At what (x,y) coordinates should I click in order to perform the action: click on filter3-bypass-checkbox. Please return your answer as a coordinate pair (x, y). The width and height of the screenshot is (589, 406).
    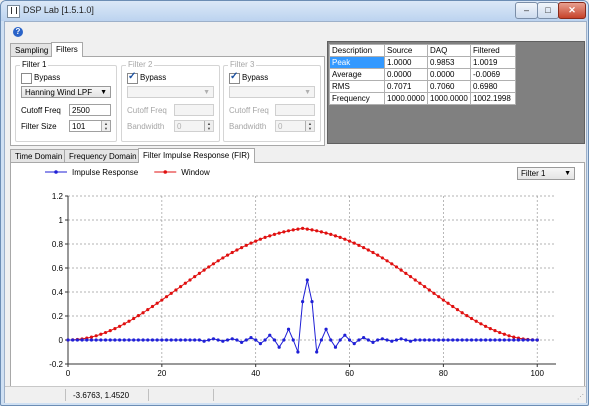
    Looking at the image, I should click on (234, 77).